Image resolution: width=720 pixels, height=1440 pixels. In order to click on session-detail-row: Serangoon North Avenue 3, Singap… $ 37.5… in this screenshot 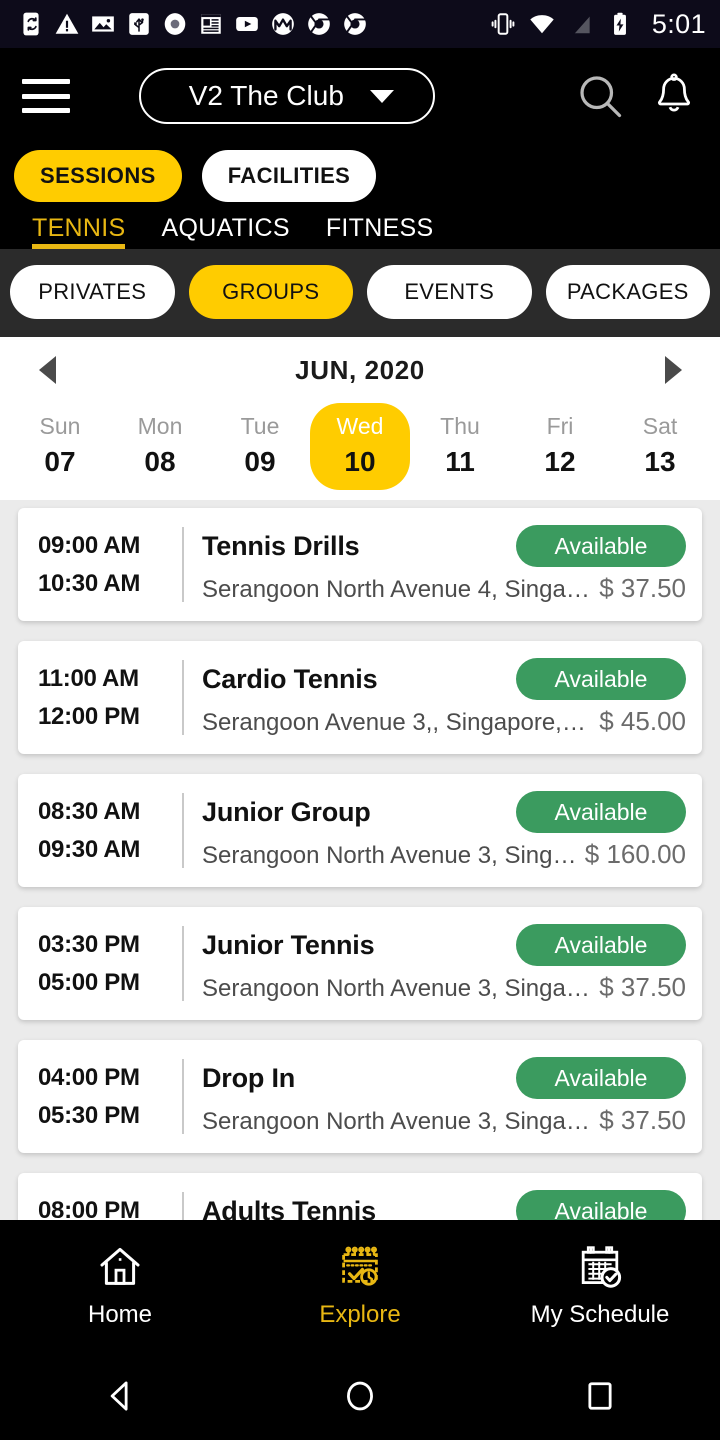, I will do `click(444, 987)`.